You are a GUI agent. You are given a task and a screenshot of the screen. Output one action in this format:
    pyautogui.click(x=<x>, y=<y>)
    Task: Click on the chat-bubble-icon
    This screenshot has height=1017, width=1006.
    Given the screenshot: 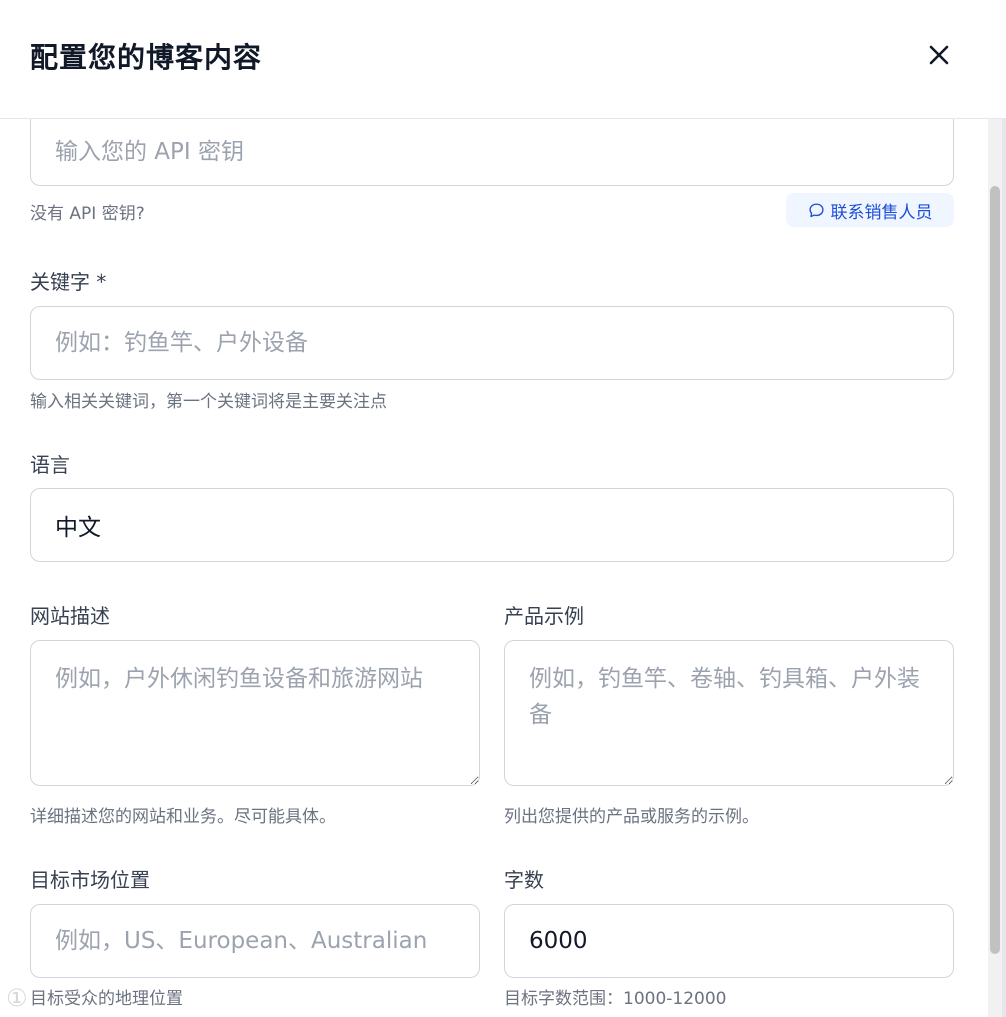 What is the action you would take?
    pyautogui.click(x=816, y=209)
    